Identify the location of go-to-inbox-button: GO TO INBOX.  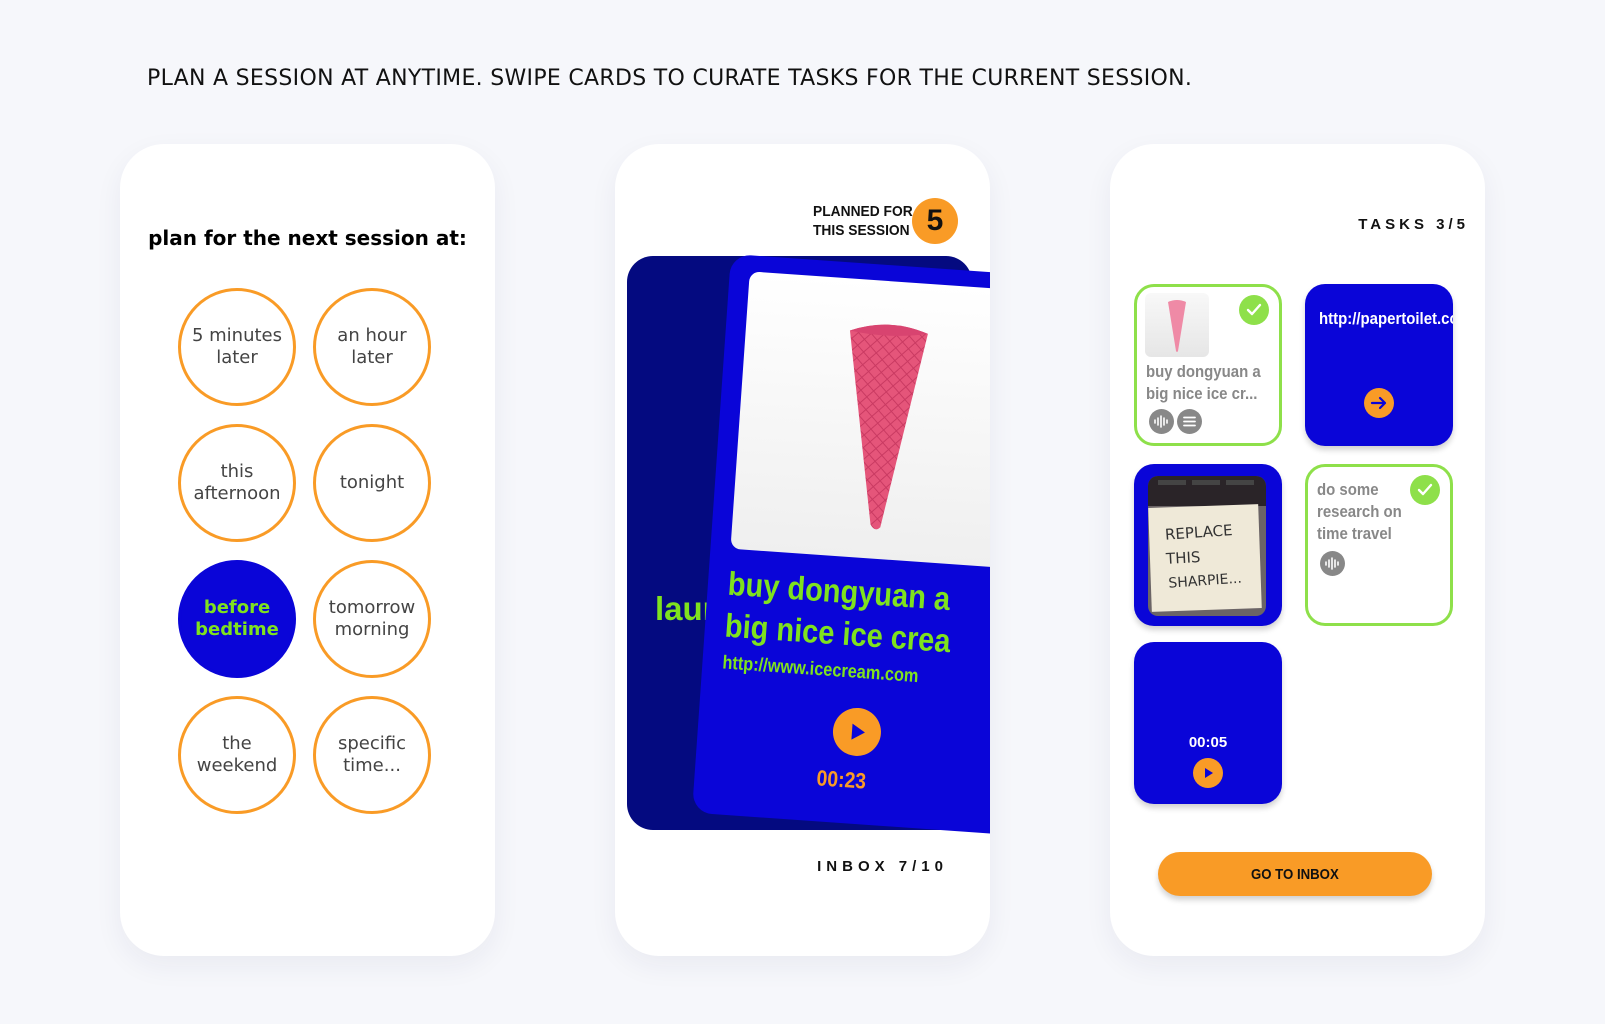
(1295, 874).